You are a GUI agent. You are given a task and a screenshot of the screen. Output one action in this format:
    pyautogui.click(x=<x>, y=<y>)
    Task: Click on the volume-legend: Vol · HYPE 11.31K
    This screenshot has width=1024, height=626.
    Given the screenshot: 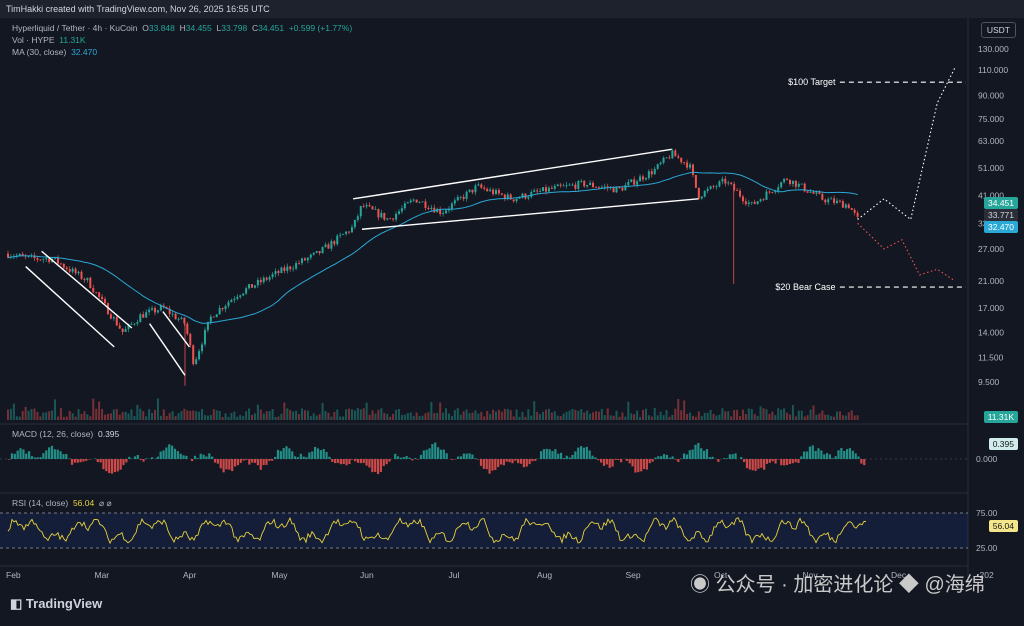 What is the action you would take?
    pyautogui.click(x=49, y=40)
    